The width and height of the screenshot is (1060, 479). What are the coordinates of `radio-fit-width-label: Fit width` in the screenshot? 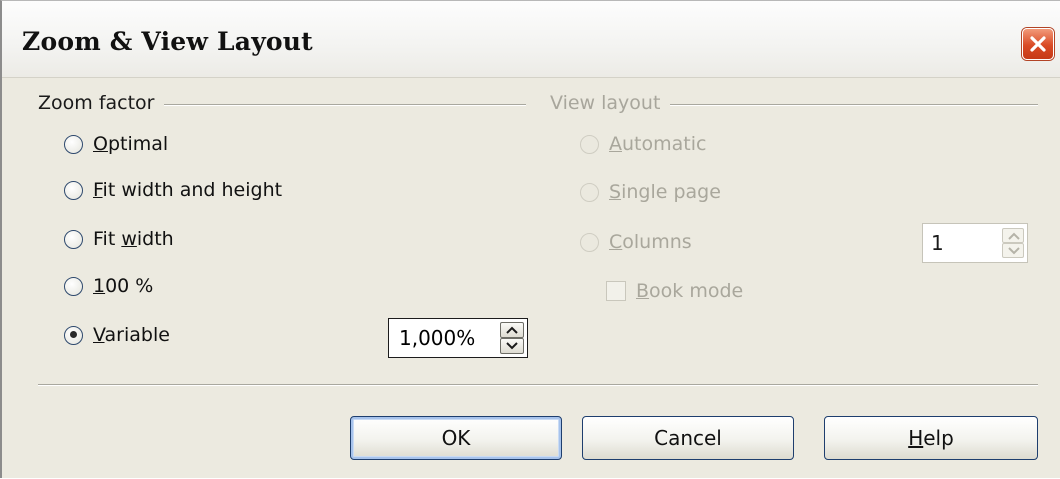 It's located at (133, 239).